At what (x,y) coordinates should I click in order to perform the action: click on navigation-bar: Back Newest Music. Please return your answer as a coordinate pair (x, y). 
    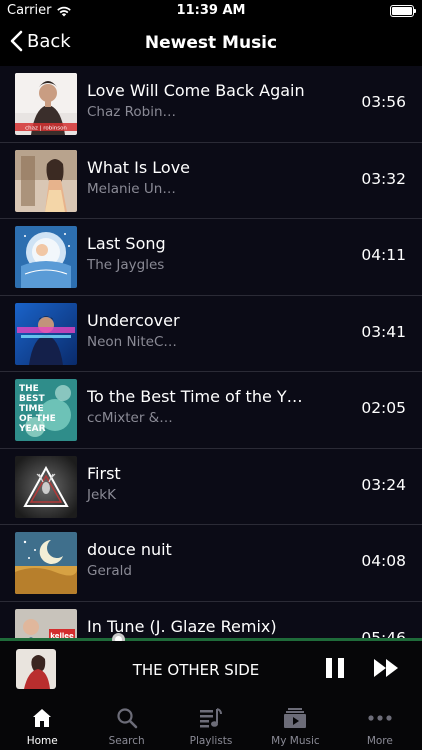
    Looking at the image, I should click on (211, 44).